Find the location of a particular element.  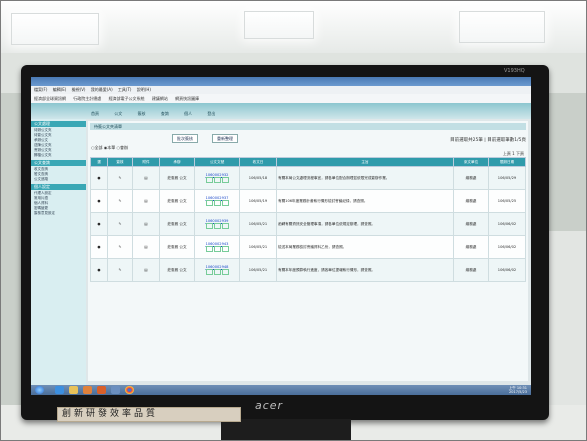

chrome-icon is located at coordinates (129, 390).